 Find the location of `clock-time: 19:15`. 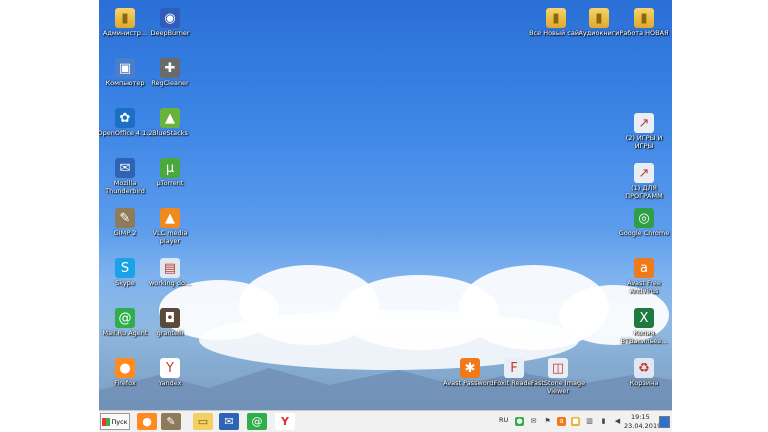

clock-time: 19:15 is located at coordinates (640, 417).